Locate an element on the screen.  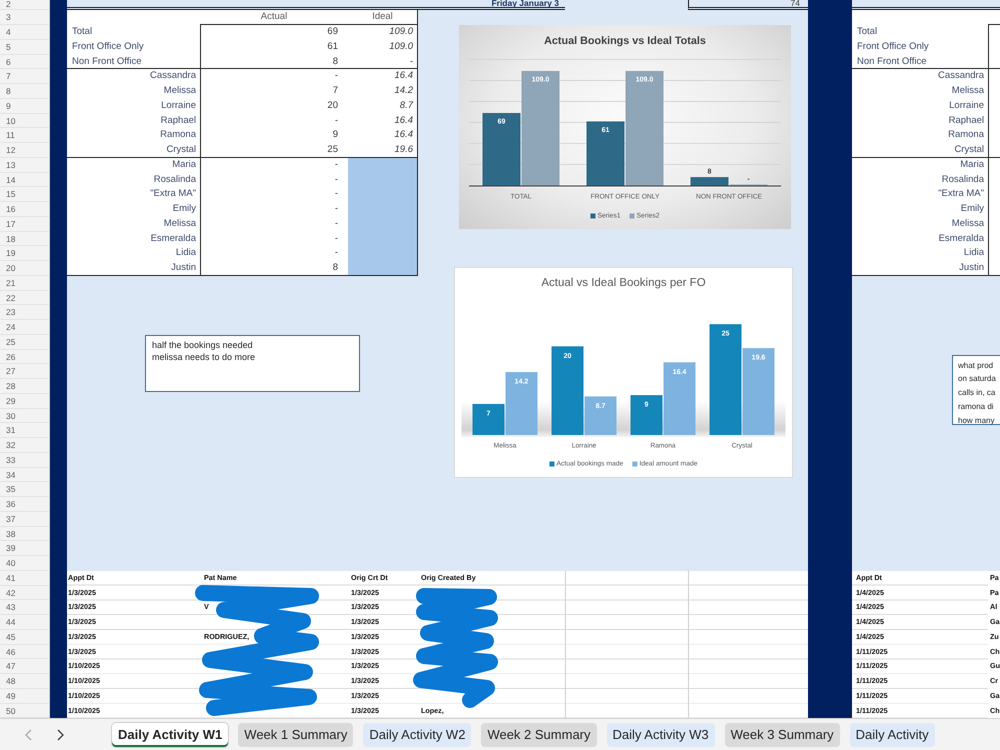
row-number: 32 is located at coordinates (24, 445).